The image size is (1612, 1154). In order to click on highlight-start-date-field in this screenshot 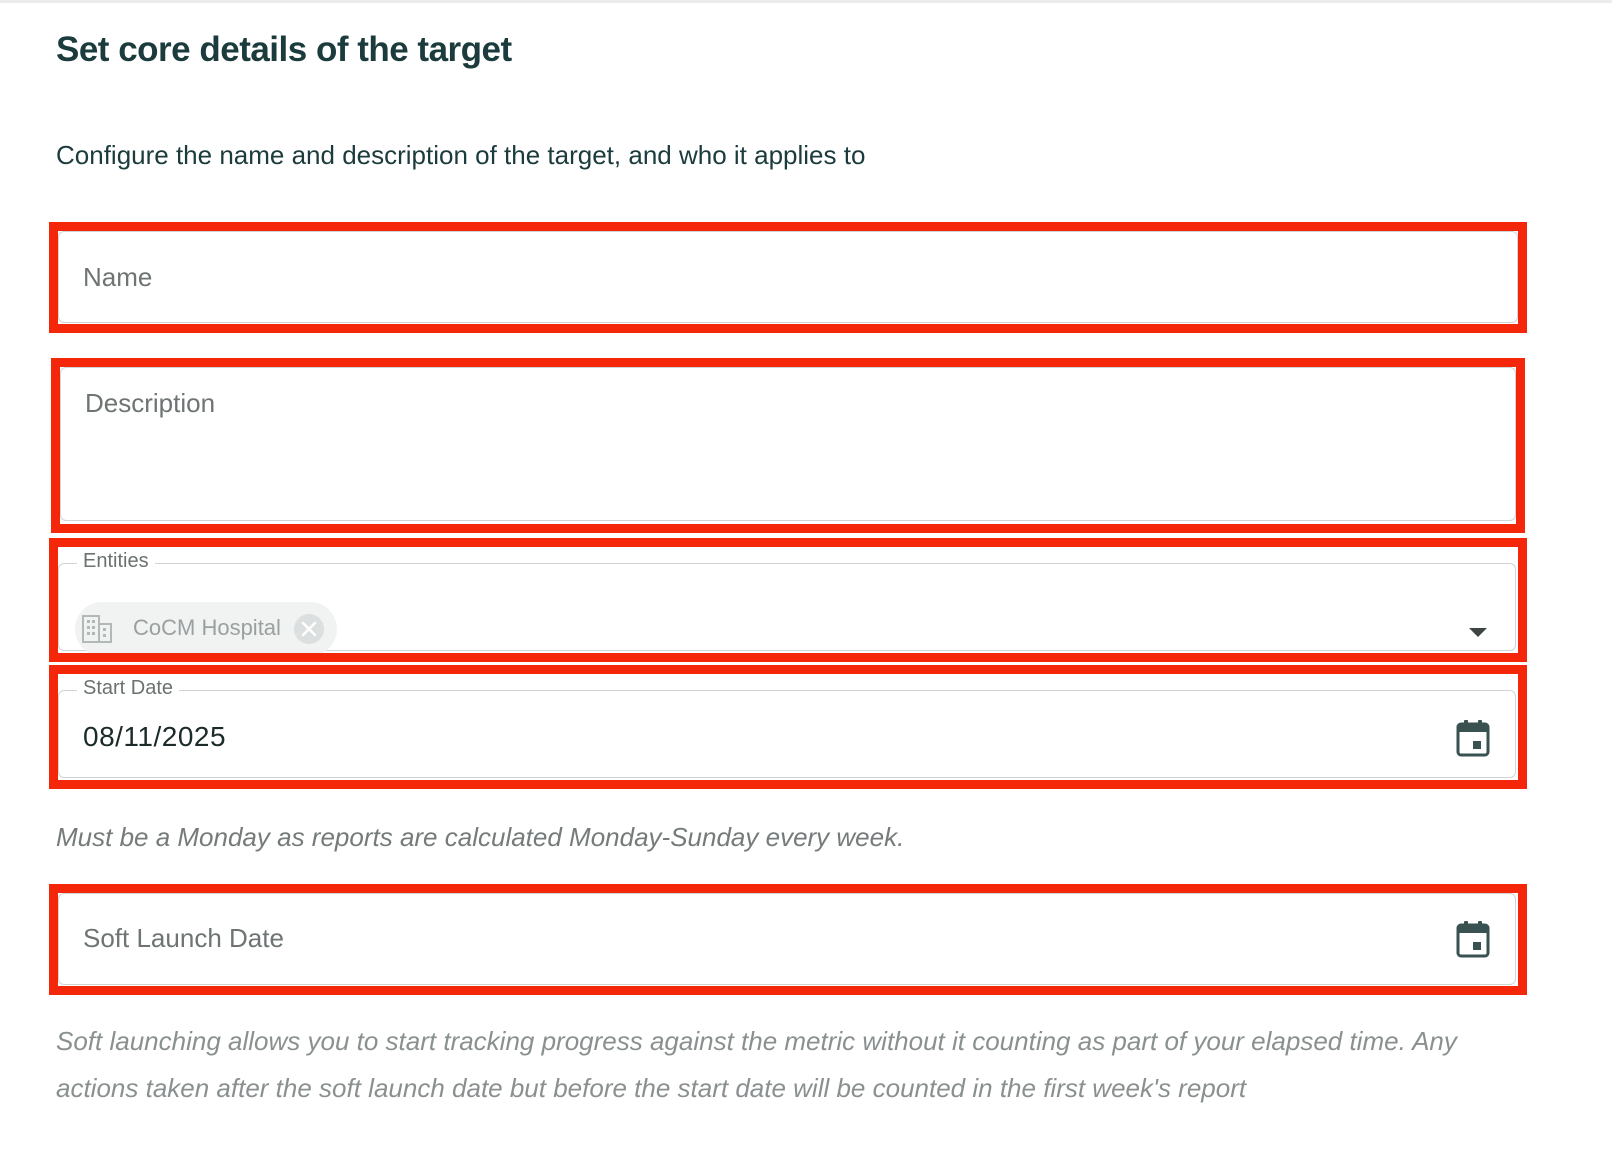, I will do `click(788, 727)`.